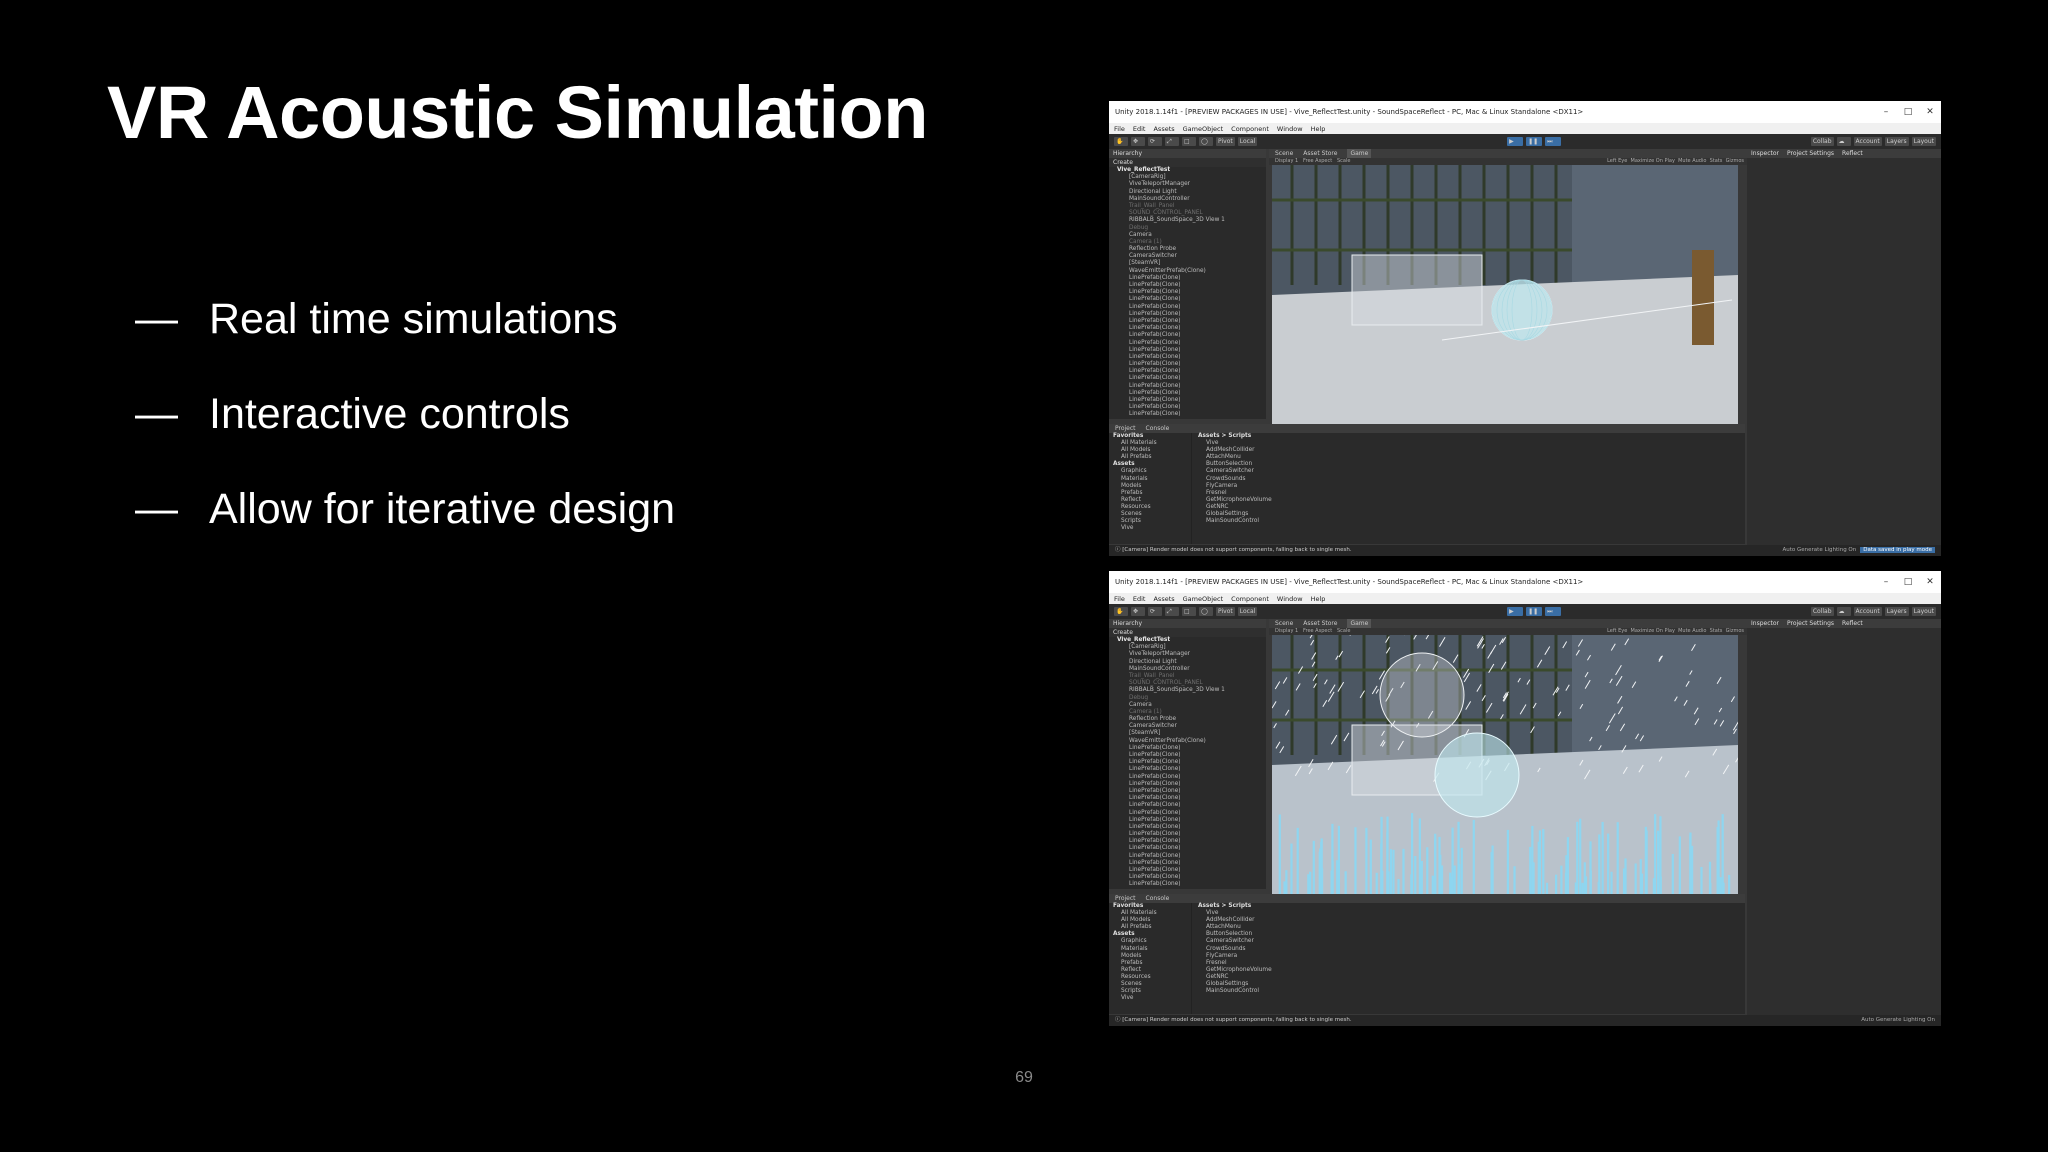  What do you see at coordinates (1469, 963) in the screenshot?
I see `script-asset: Fresnel` at bounding box center [1469, 963].